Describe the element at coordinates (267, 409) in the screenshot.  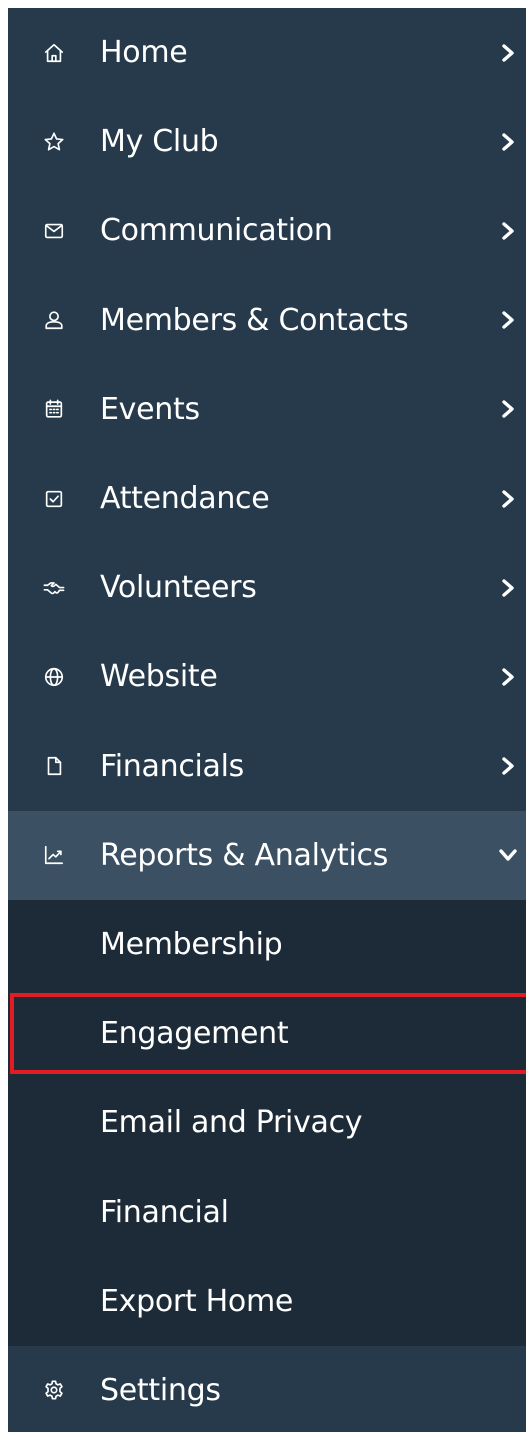
I see `nav-item-events: Events` at that location.